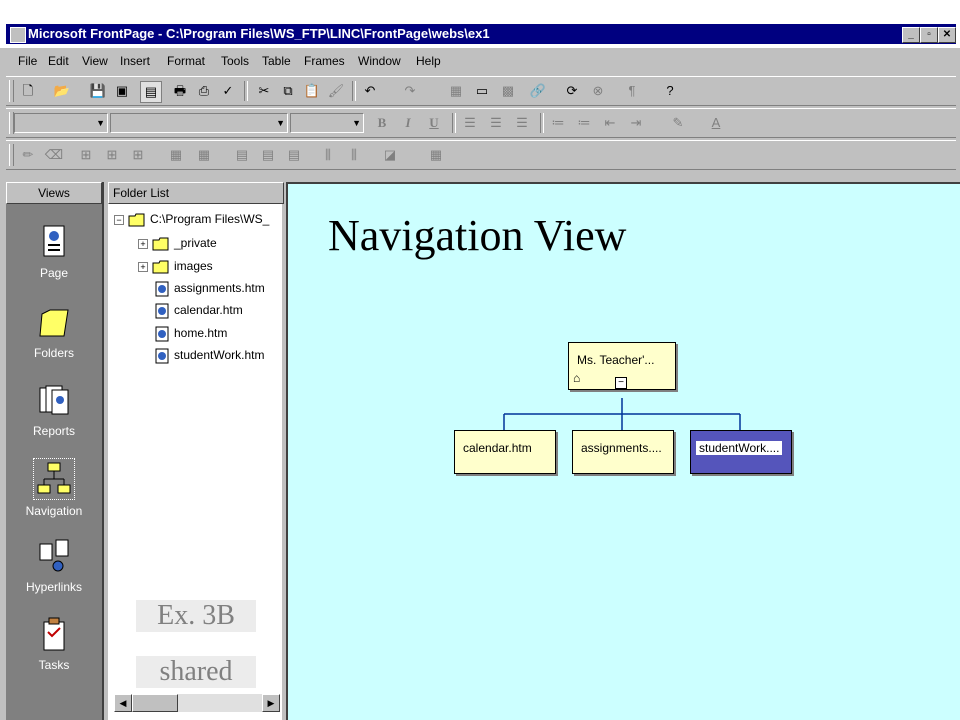 The width and height of the screenshot is (960, 720). Describe the element at coordinates (209, 289) in the screenshot. I see `tree-file: assignments.htm` at that location.